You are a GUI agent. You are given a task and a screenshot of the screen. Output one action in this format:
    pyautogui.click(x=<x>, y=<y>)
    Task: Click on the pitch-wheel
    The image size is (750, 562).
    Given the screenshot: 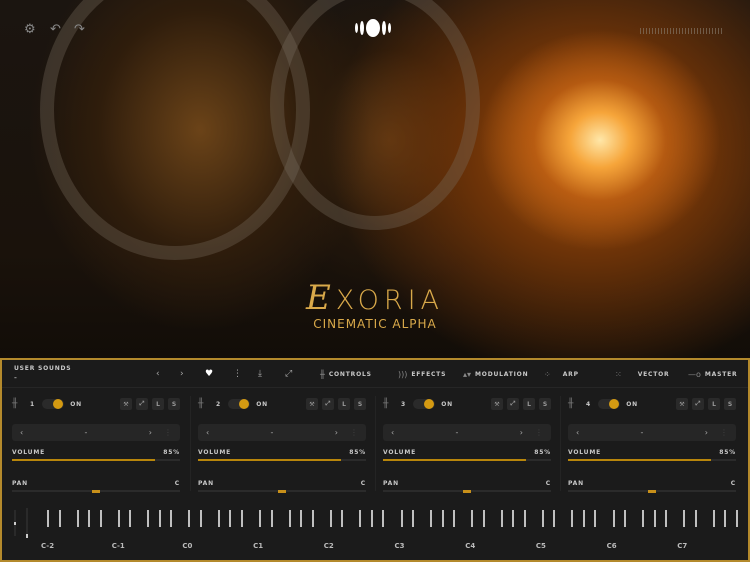 What is the action you would take?
    pyautogui.click(x=15, y=523)
    